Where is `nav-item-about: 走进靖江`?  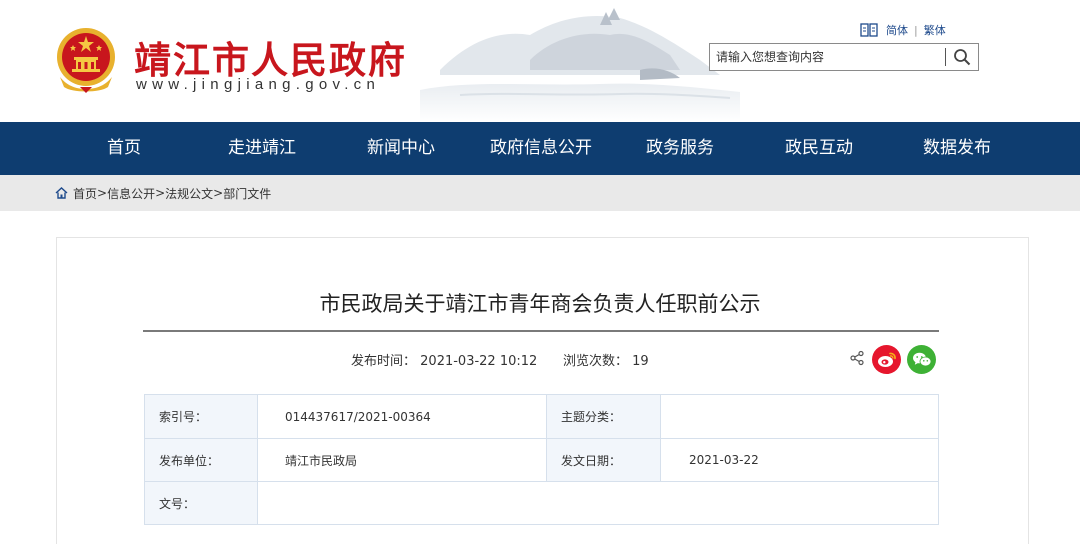
nav-item-about: 走进靖江 is located at coordinates (262, 148).